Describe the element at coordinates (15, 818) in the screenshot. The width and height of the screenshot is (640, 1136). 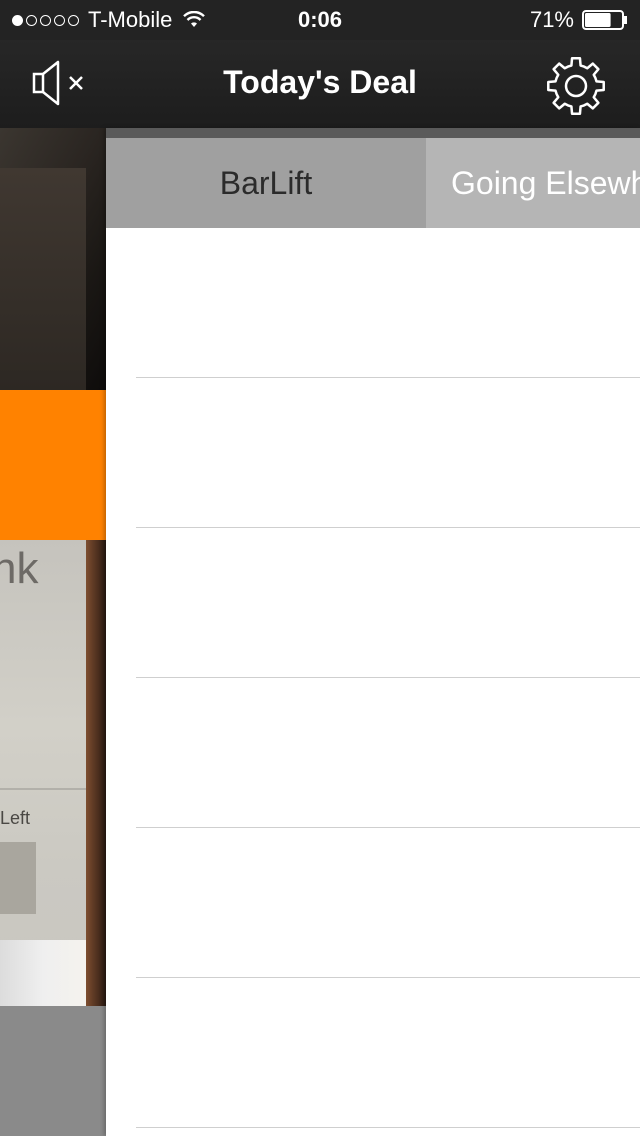
I see `card-left-label: Left` at that location.